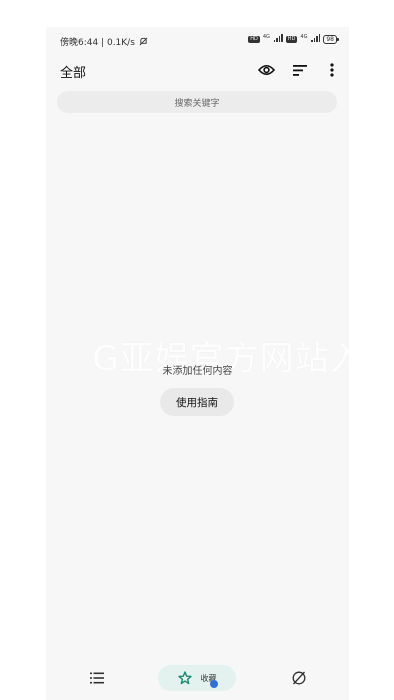 The width and height of the screenshot is (394, 700). I want to click on more-options-icon, so click(332, 70).